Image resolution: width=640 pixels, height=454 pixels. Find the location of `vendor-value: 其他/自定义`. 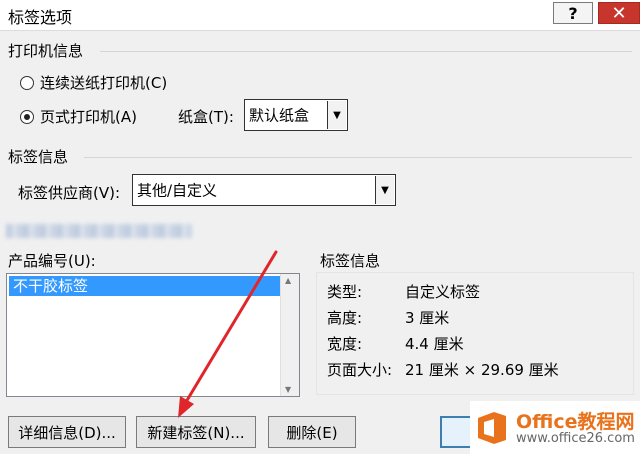

vendor-value: 其他/自定义 is located at coordinates (177, 190).